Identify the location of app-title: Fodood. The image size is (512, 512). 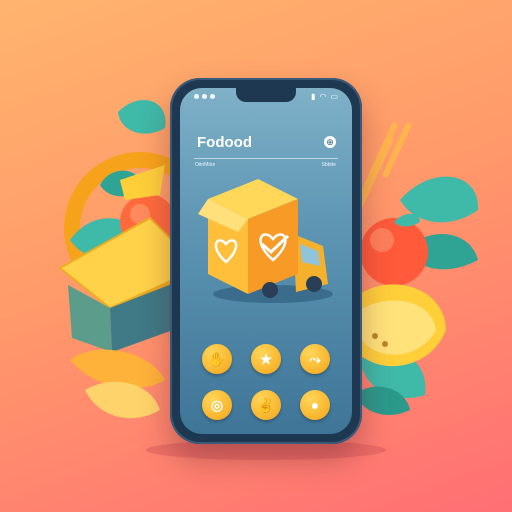
(224, 142).